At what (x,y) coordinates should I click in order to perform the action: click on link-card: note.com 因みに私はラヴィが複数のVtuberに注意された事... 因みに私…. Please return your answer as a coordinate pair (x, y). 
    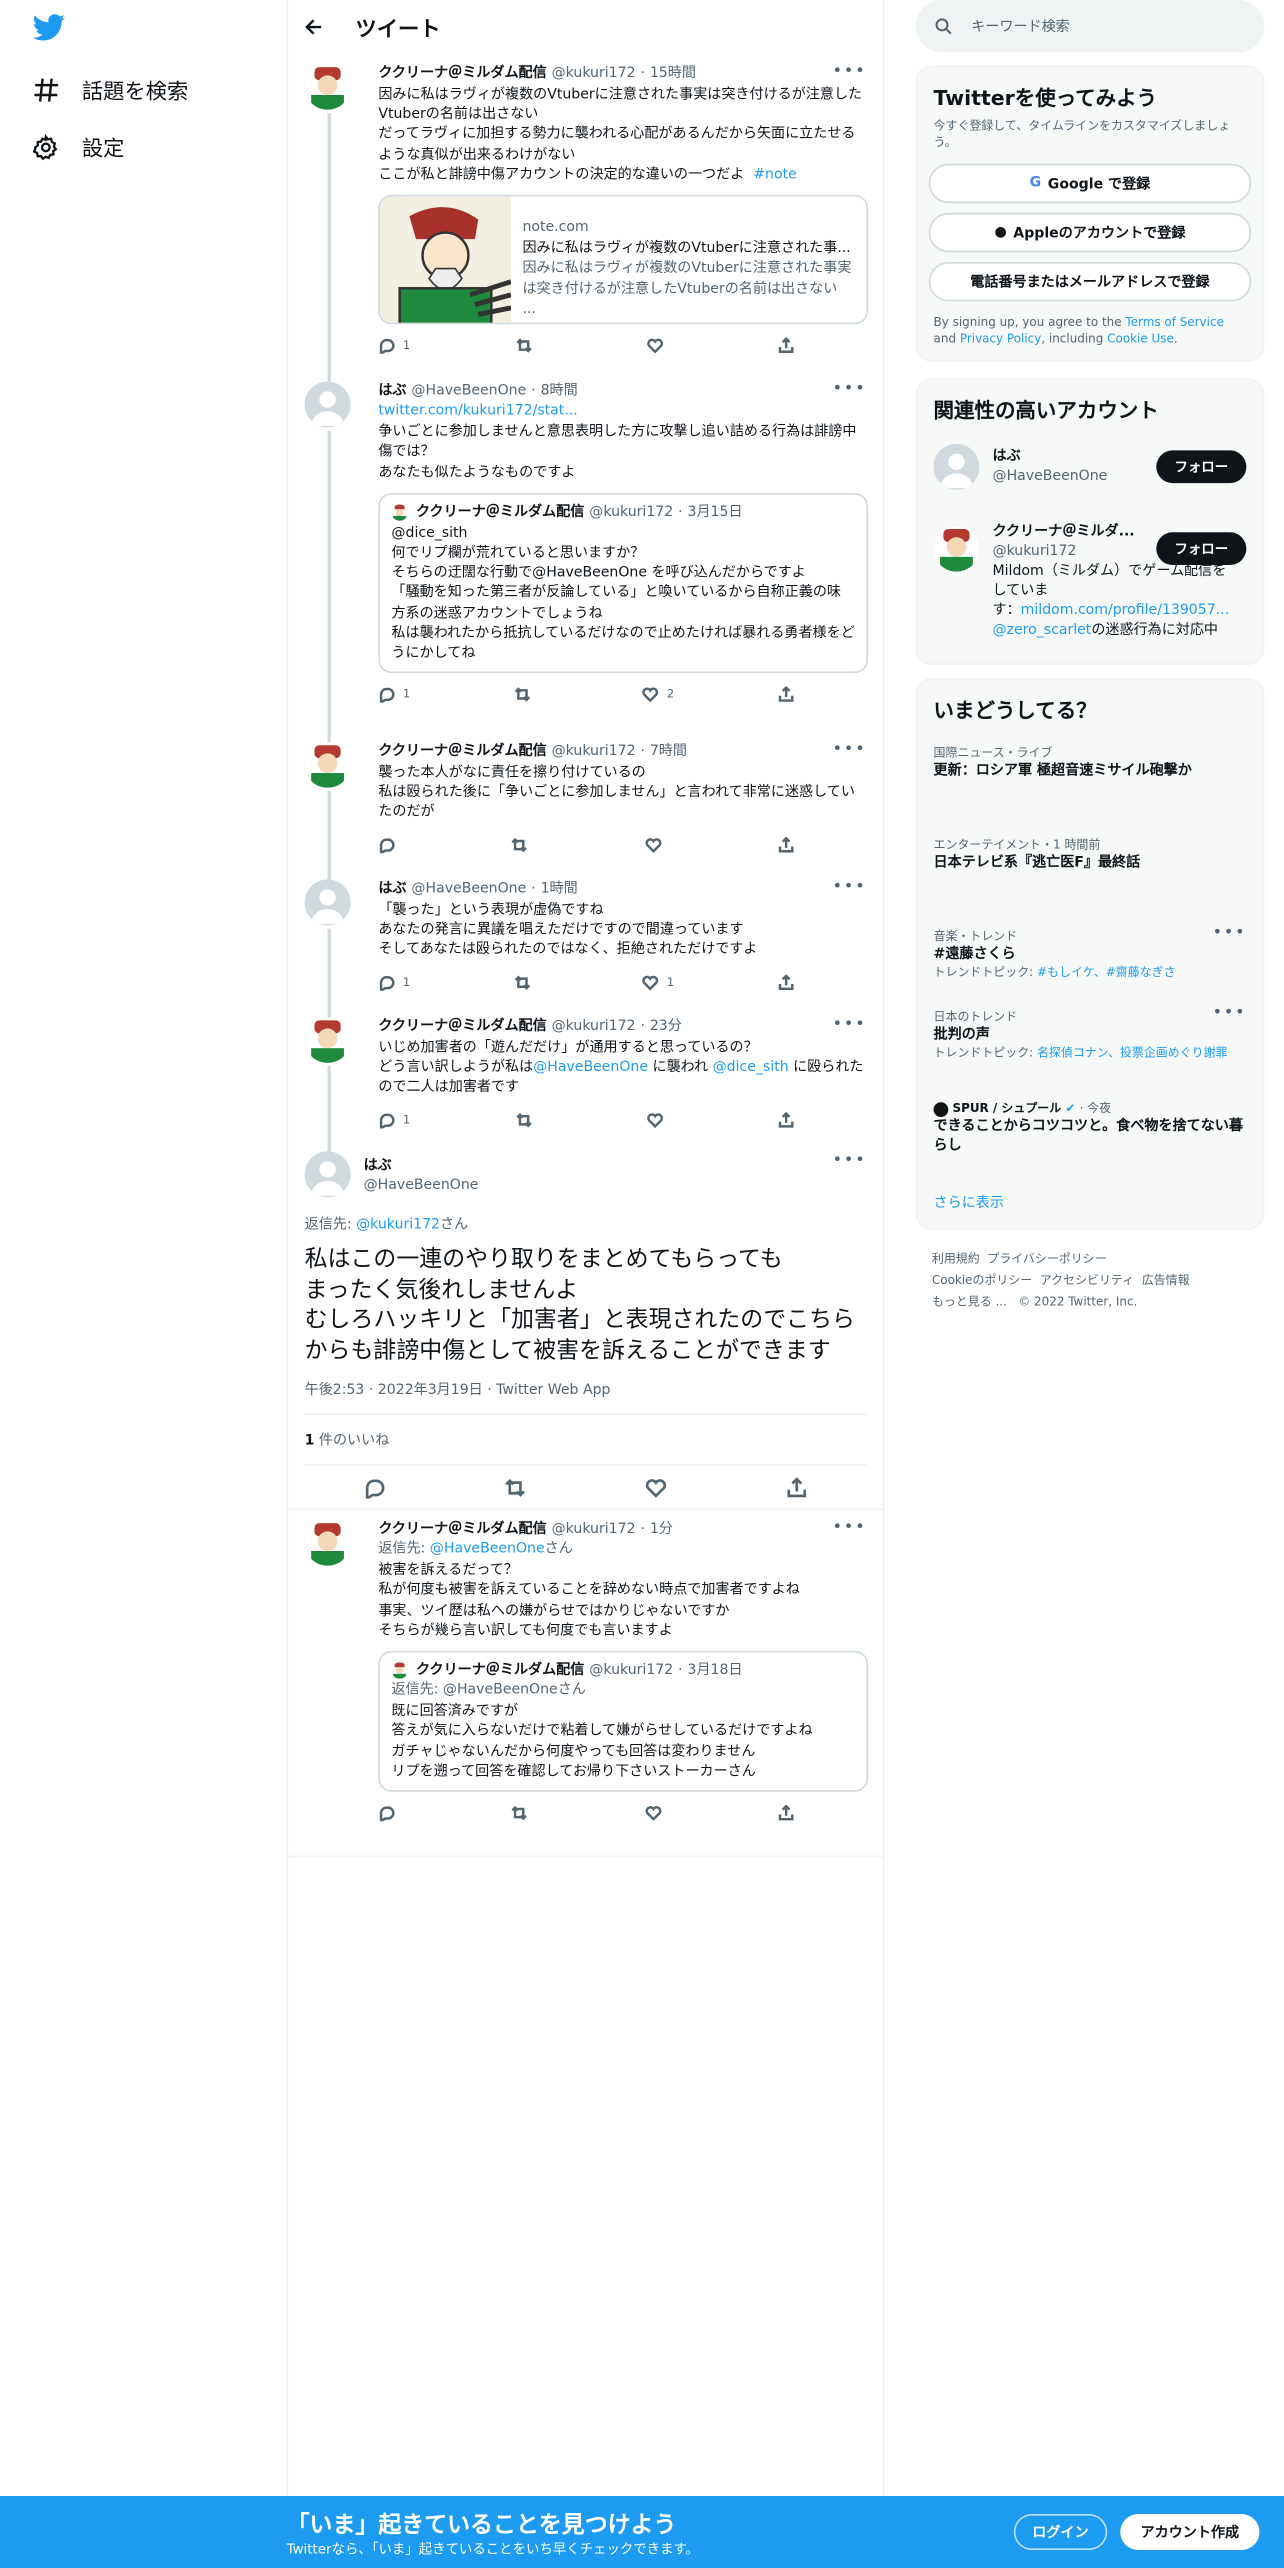
    Looking at the image, I should click on (623, 259).